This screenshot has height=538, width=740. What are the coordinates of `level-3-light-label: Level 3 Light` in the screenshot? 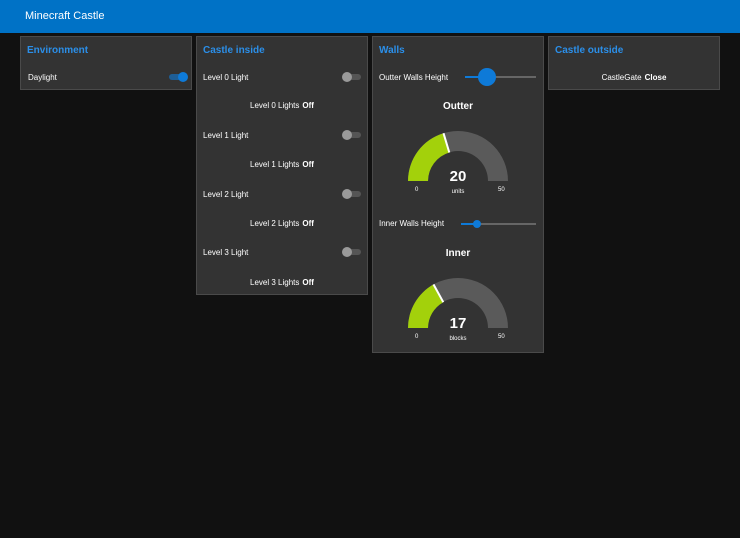 It's located at (226, 252).